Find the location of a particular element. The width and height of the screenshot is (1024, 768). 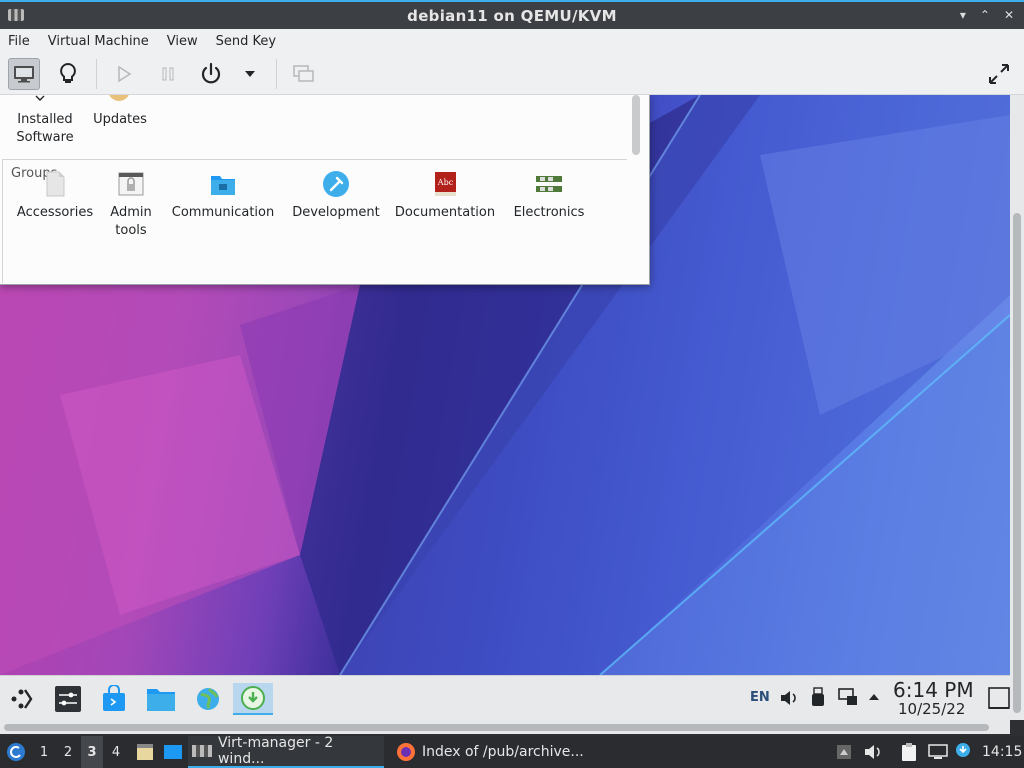

app-launcher-button is located at coordinates (22, 699).